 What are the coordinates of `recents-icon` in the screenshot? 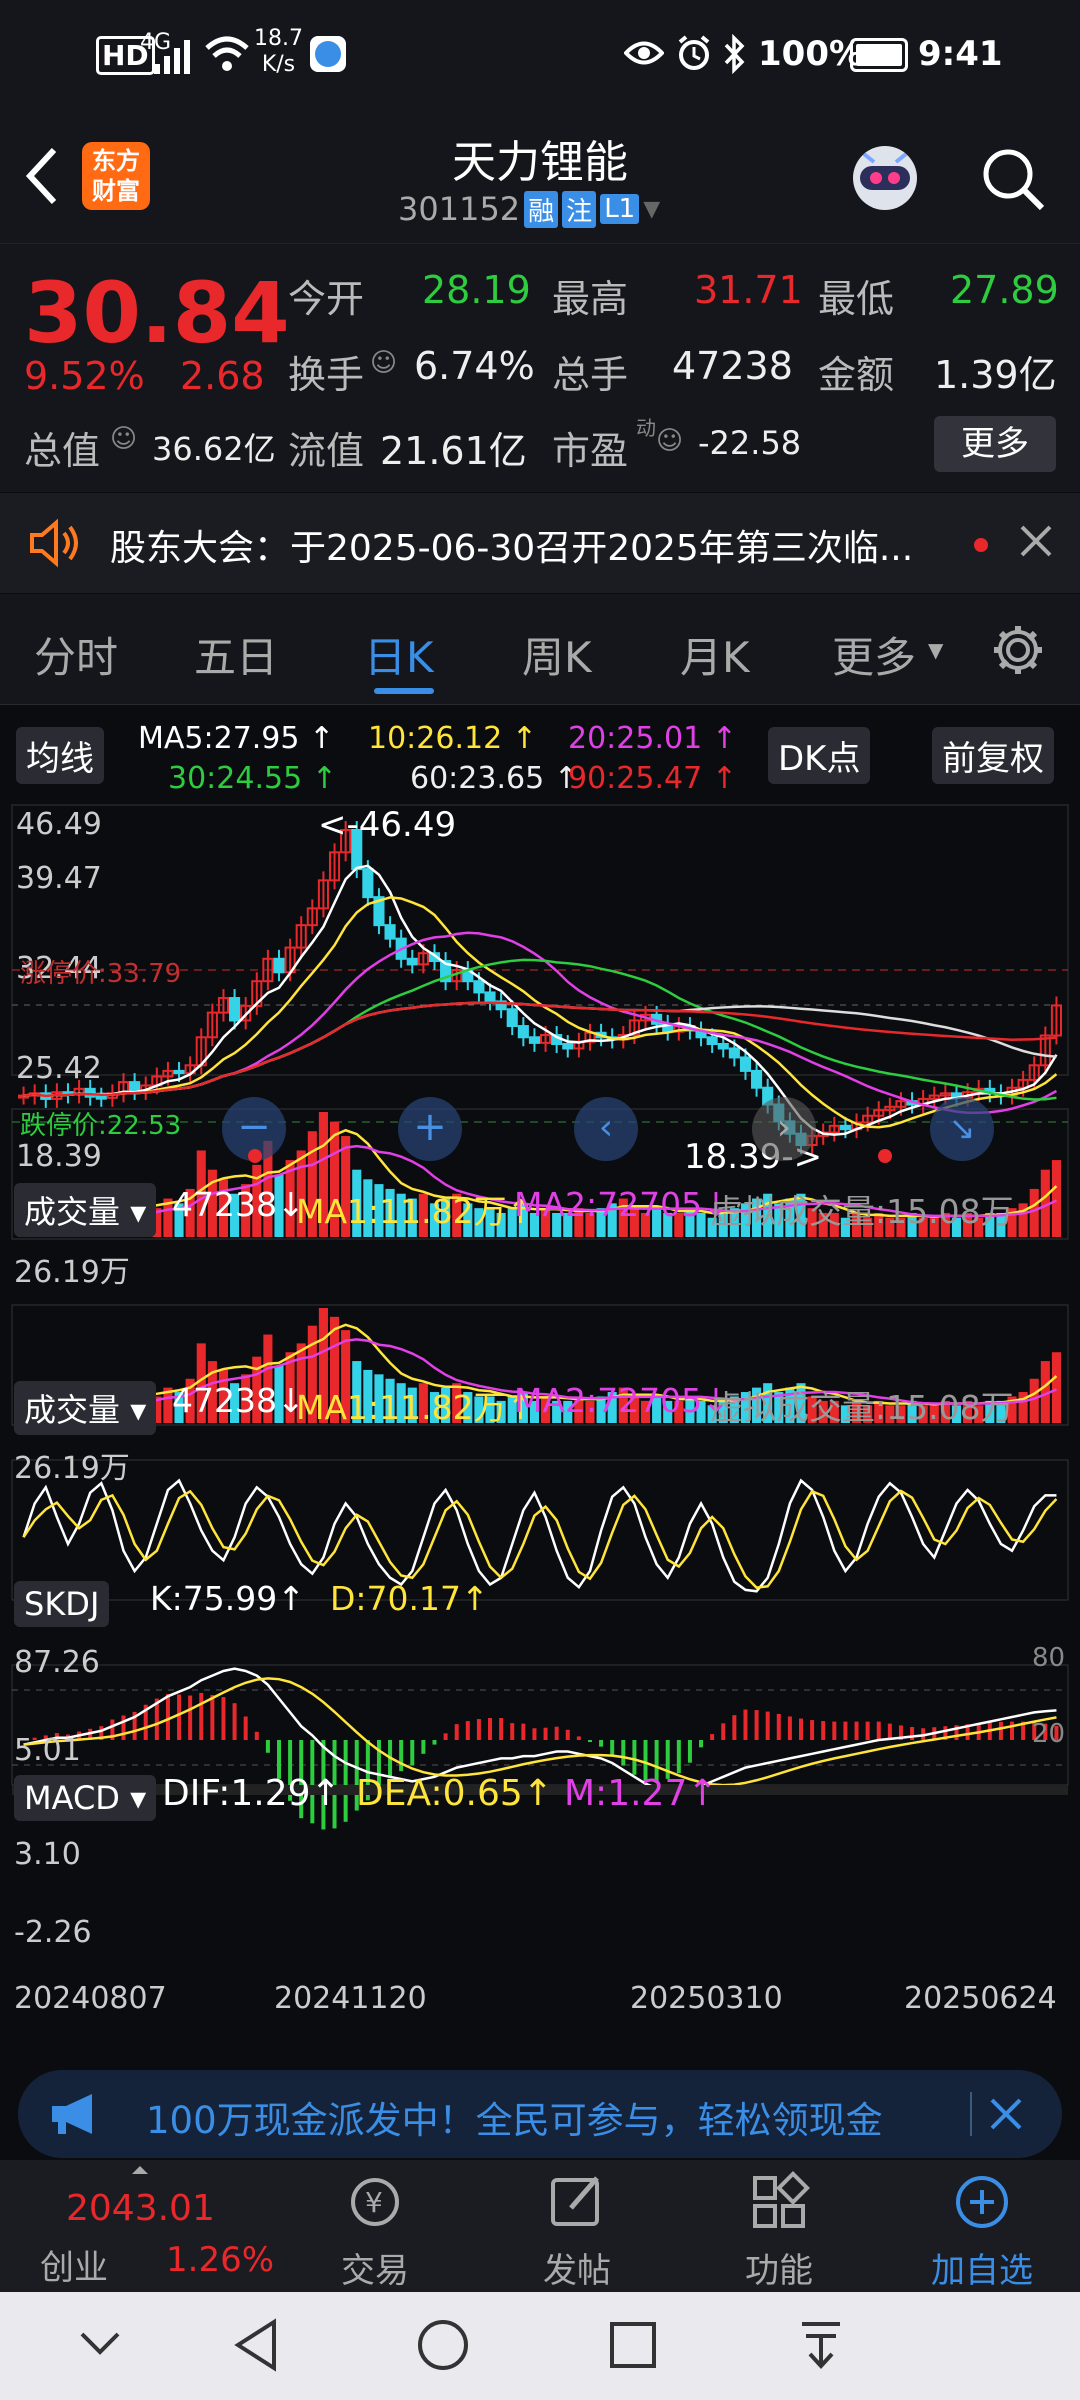 It's located at (633, 2345).